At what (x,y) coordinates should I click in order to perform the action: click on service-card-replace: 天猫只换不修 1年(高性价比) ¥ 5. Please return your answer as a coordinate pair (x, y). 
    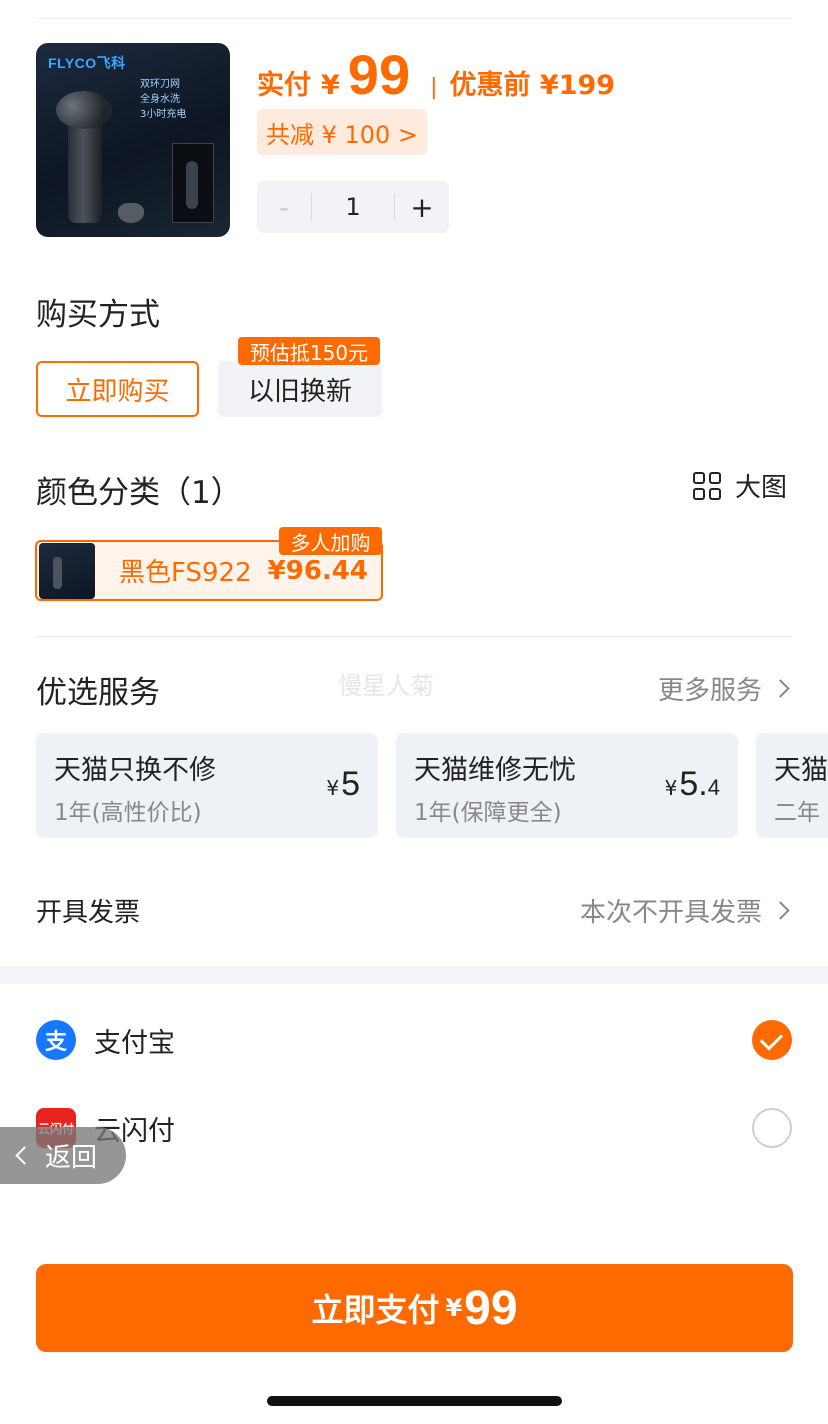
    Looking at the image, I should click on (207, 785).